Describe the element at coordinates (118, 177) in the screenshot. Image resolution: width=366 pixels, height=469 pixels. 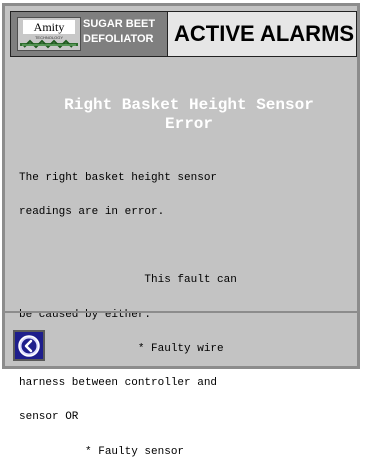
I see `alarm-text-line: The right basket height sensor` at that location.